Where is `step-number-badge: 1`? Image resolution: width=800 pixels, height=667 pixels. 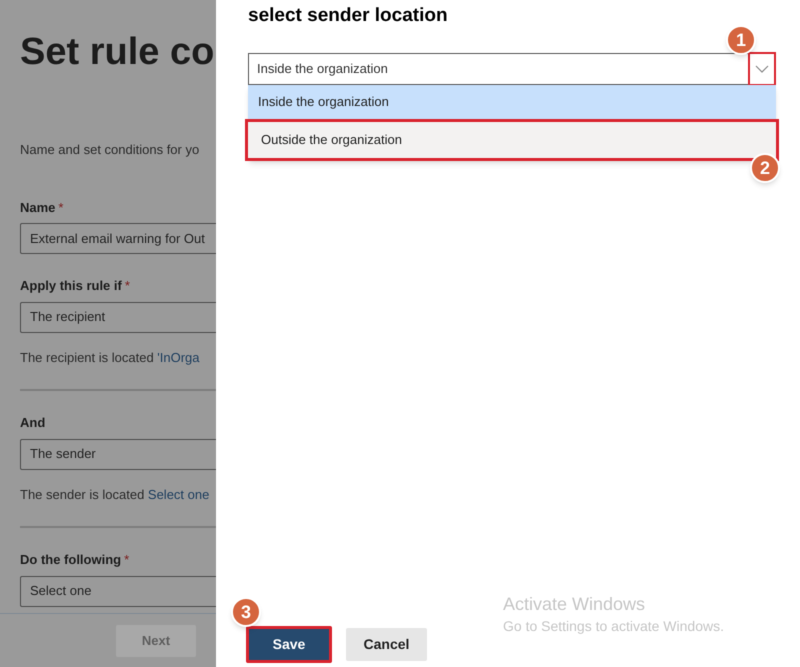 step-number-badge: 1 is located at coordinates (741, 40).